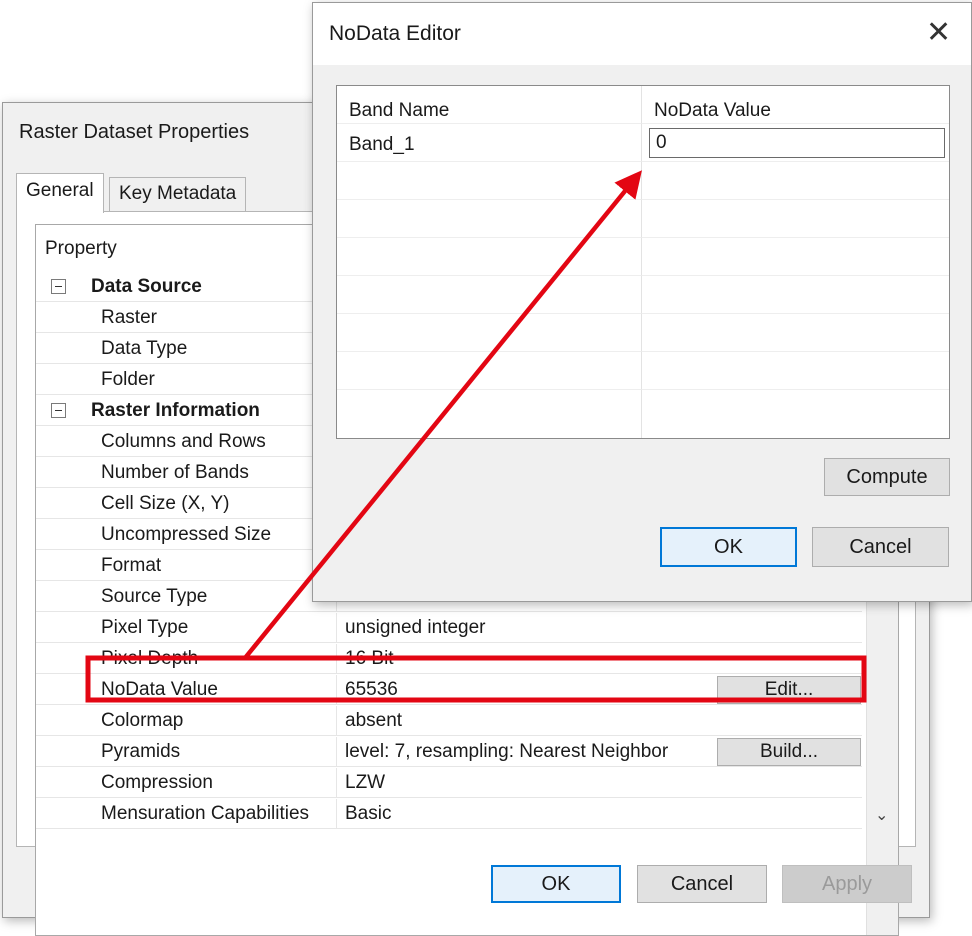  I want to click on property-value: 65536, so click(371, 689).